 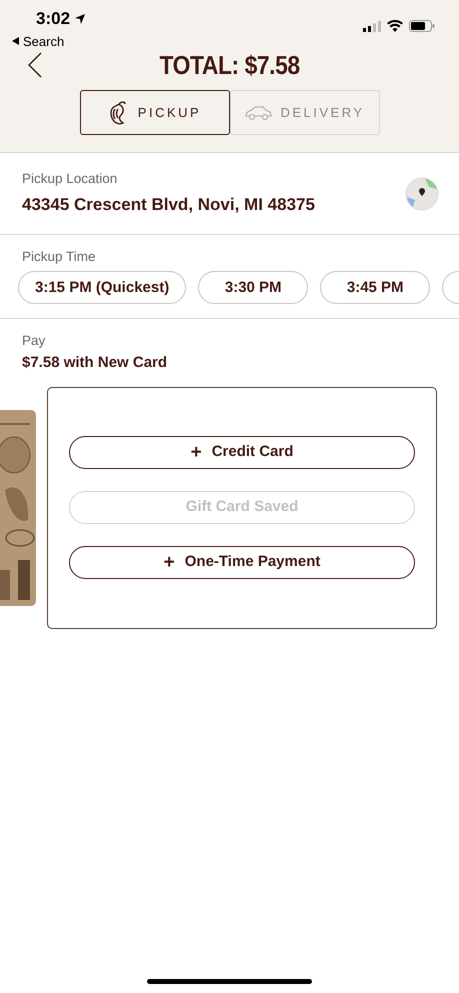 I want to click on payment-option-button: + One-Time Payment, so click(x=242, y=562).